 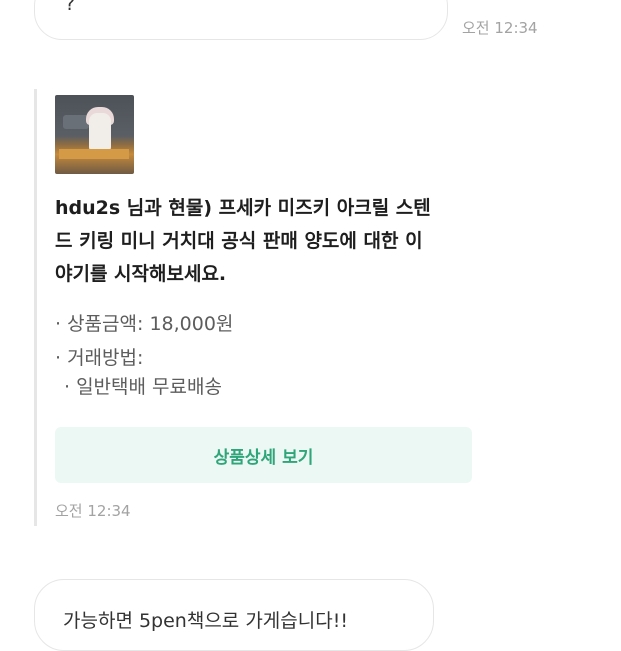 I want to click on product-price: · 상품금액: 18,000원, so click(x=144, y=324).